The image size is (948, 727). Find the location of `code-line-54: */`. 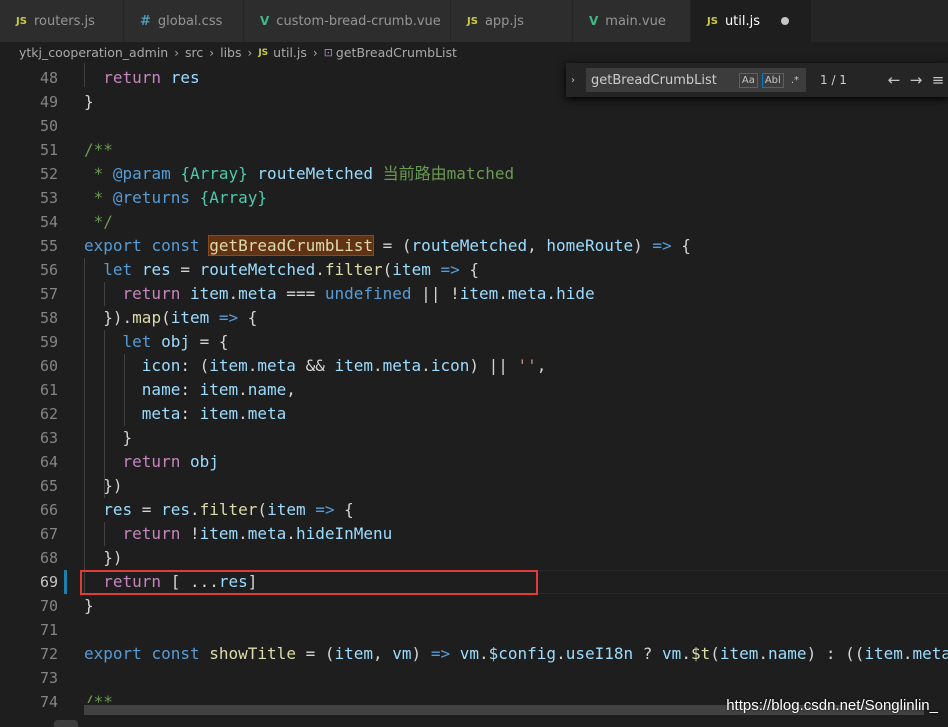

code-line-54: */ is located at coordinates (98, 221).